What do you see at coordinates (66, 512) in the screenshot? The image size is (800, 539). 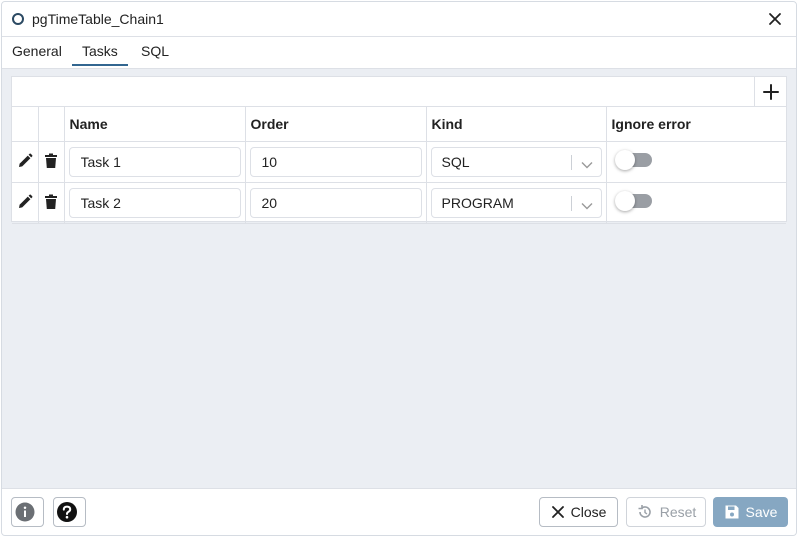 I see `help-icon` at bounding box center [66, 512].